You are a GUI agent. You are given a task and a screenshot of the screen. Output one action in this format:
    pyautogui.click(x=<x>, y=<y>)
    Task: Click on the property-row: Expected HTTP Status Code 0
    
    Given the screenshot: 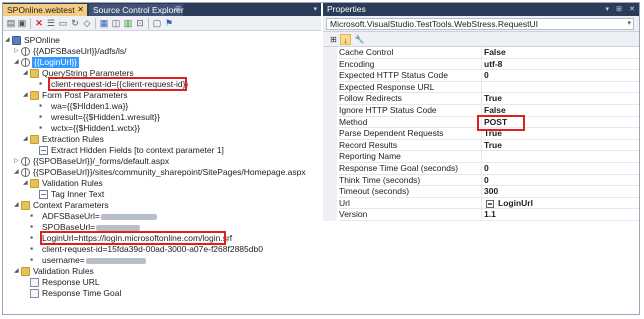 What is the action you would take?
    pyautogui.click(x=481, y=76)
    